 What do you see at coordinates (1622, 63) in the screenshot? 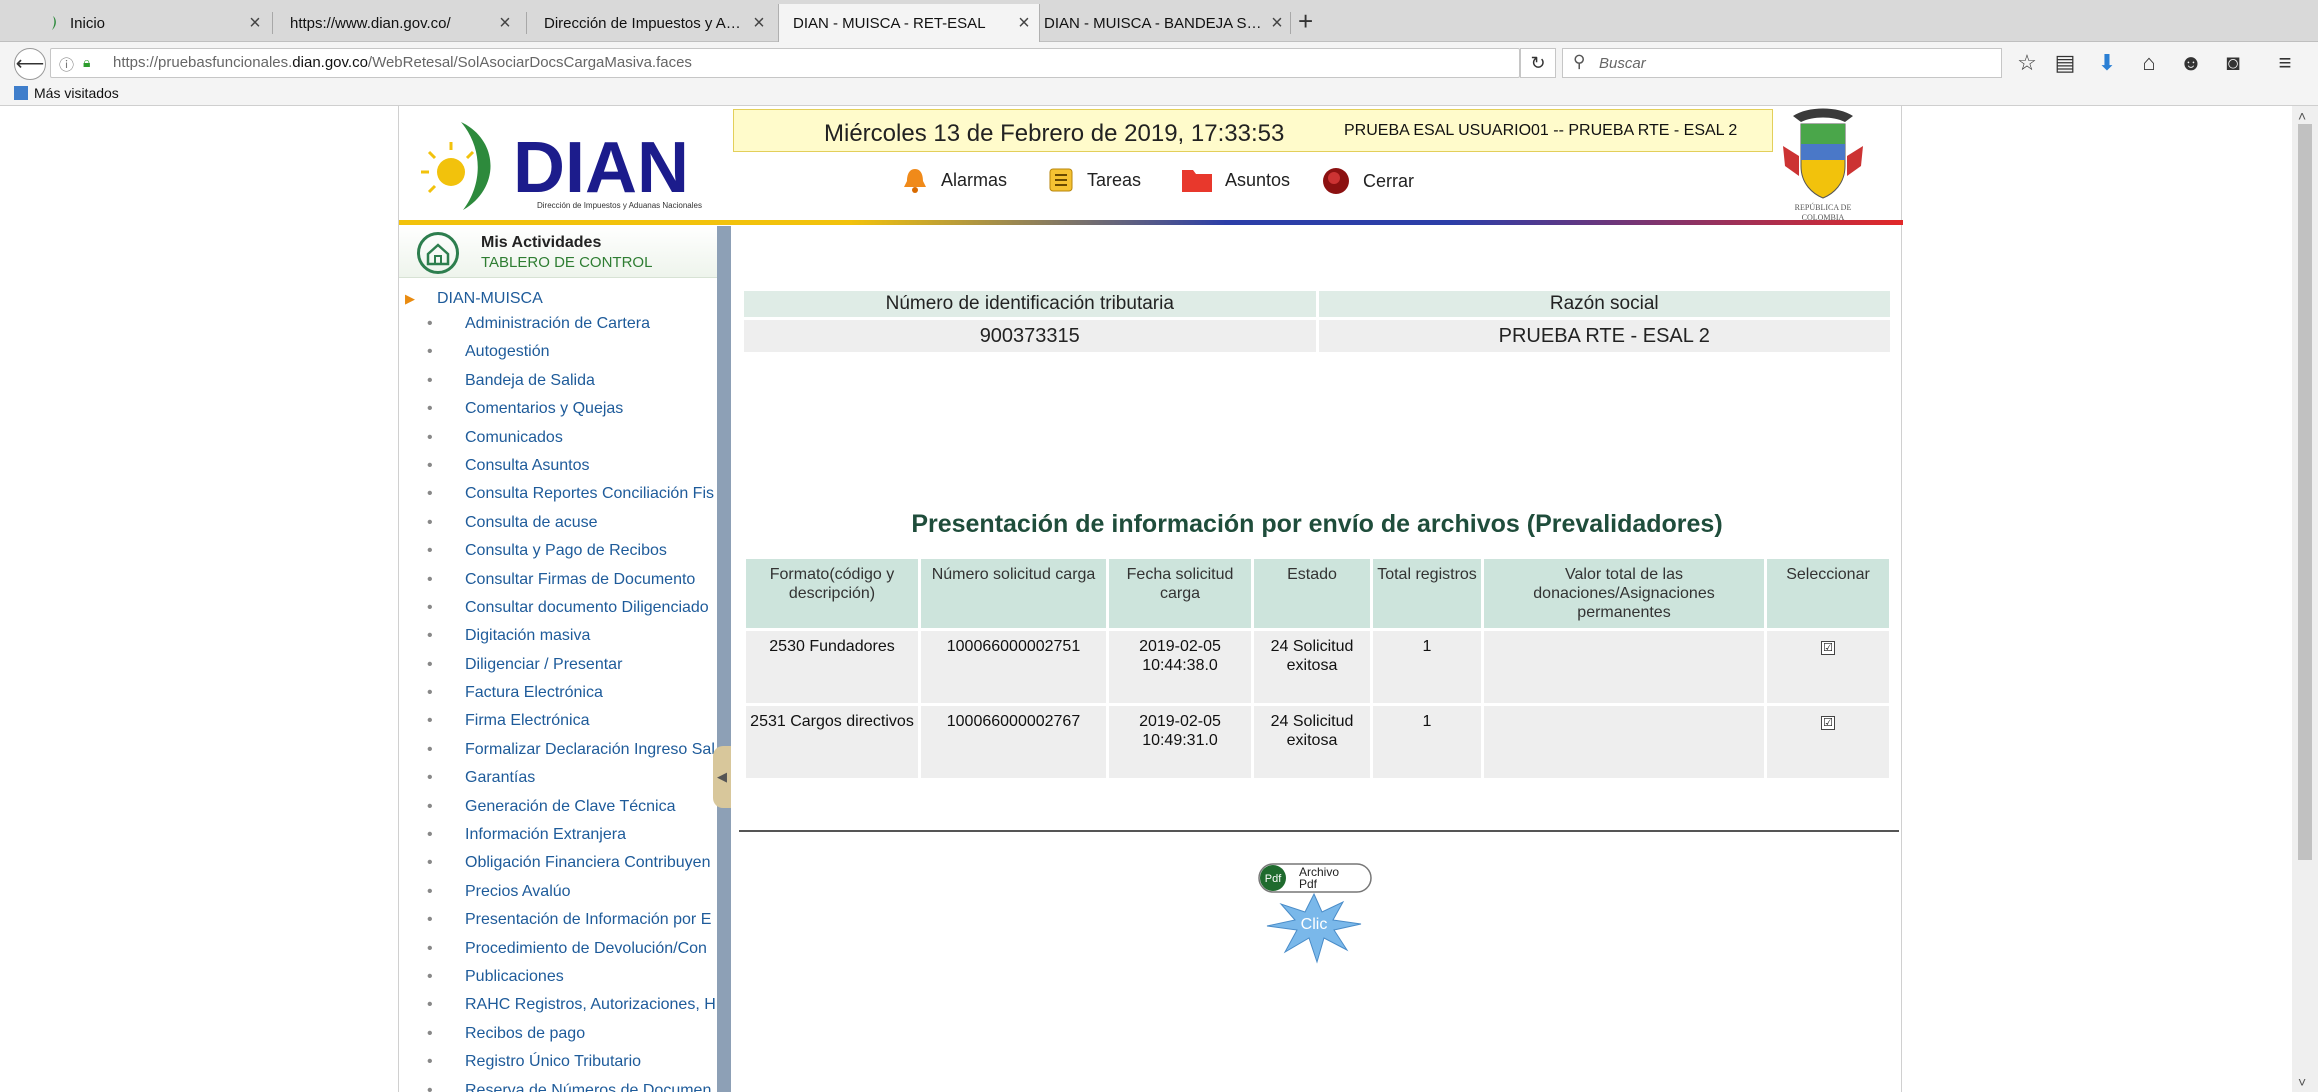
I see `search-placeholder: Buscar` at bounding box center [1622, 63].